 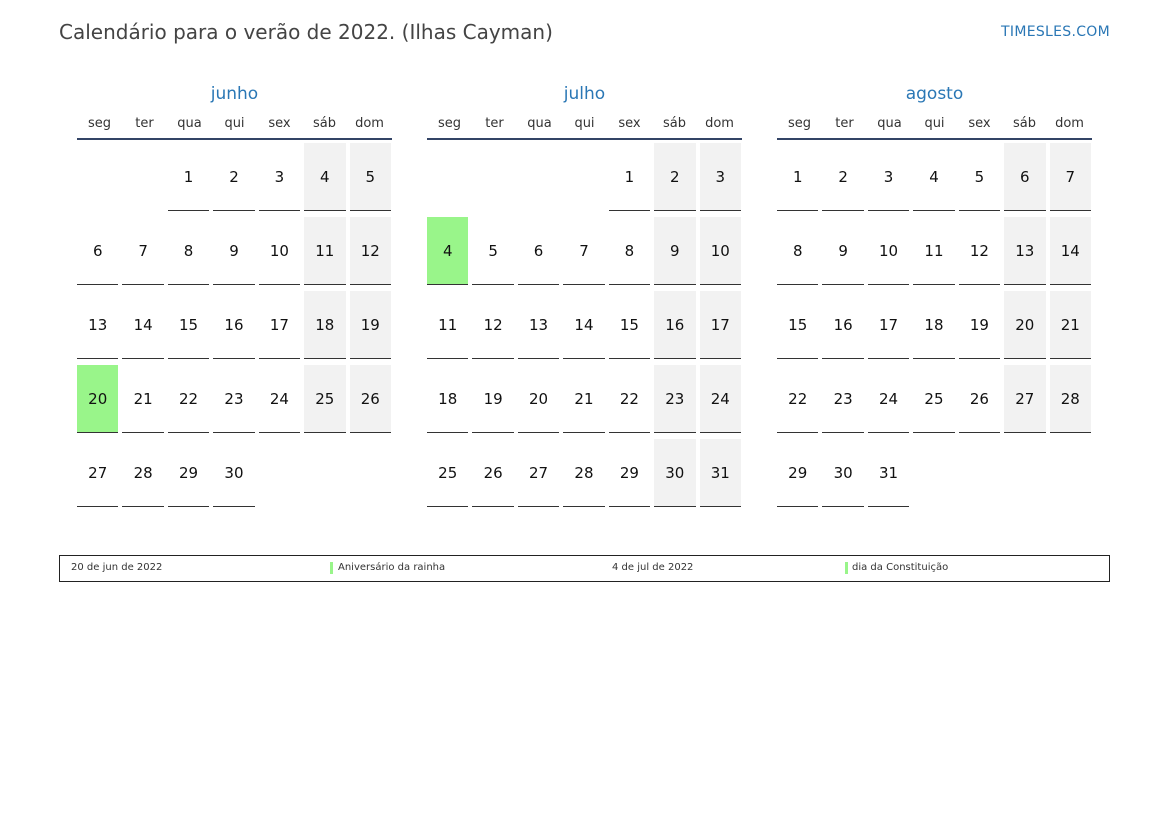 I want to click on holiday-day-cell: 4, so click(x=448, y=251).